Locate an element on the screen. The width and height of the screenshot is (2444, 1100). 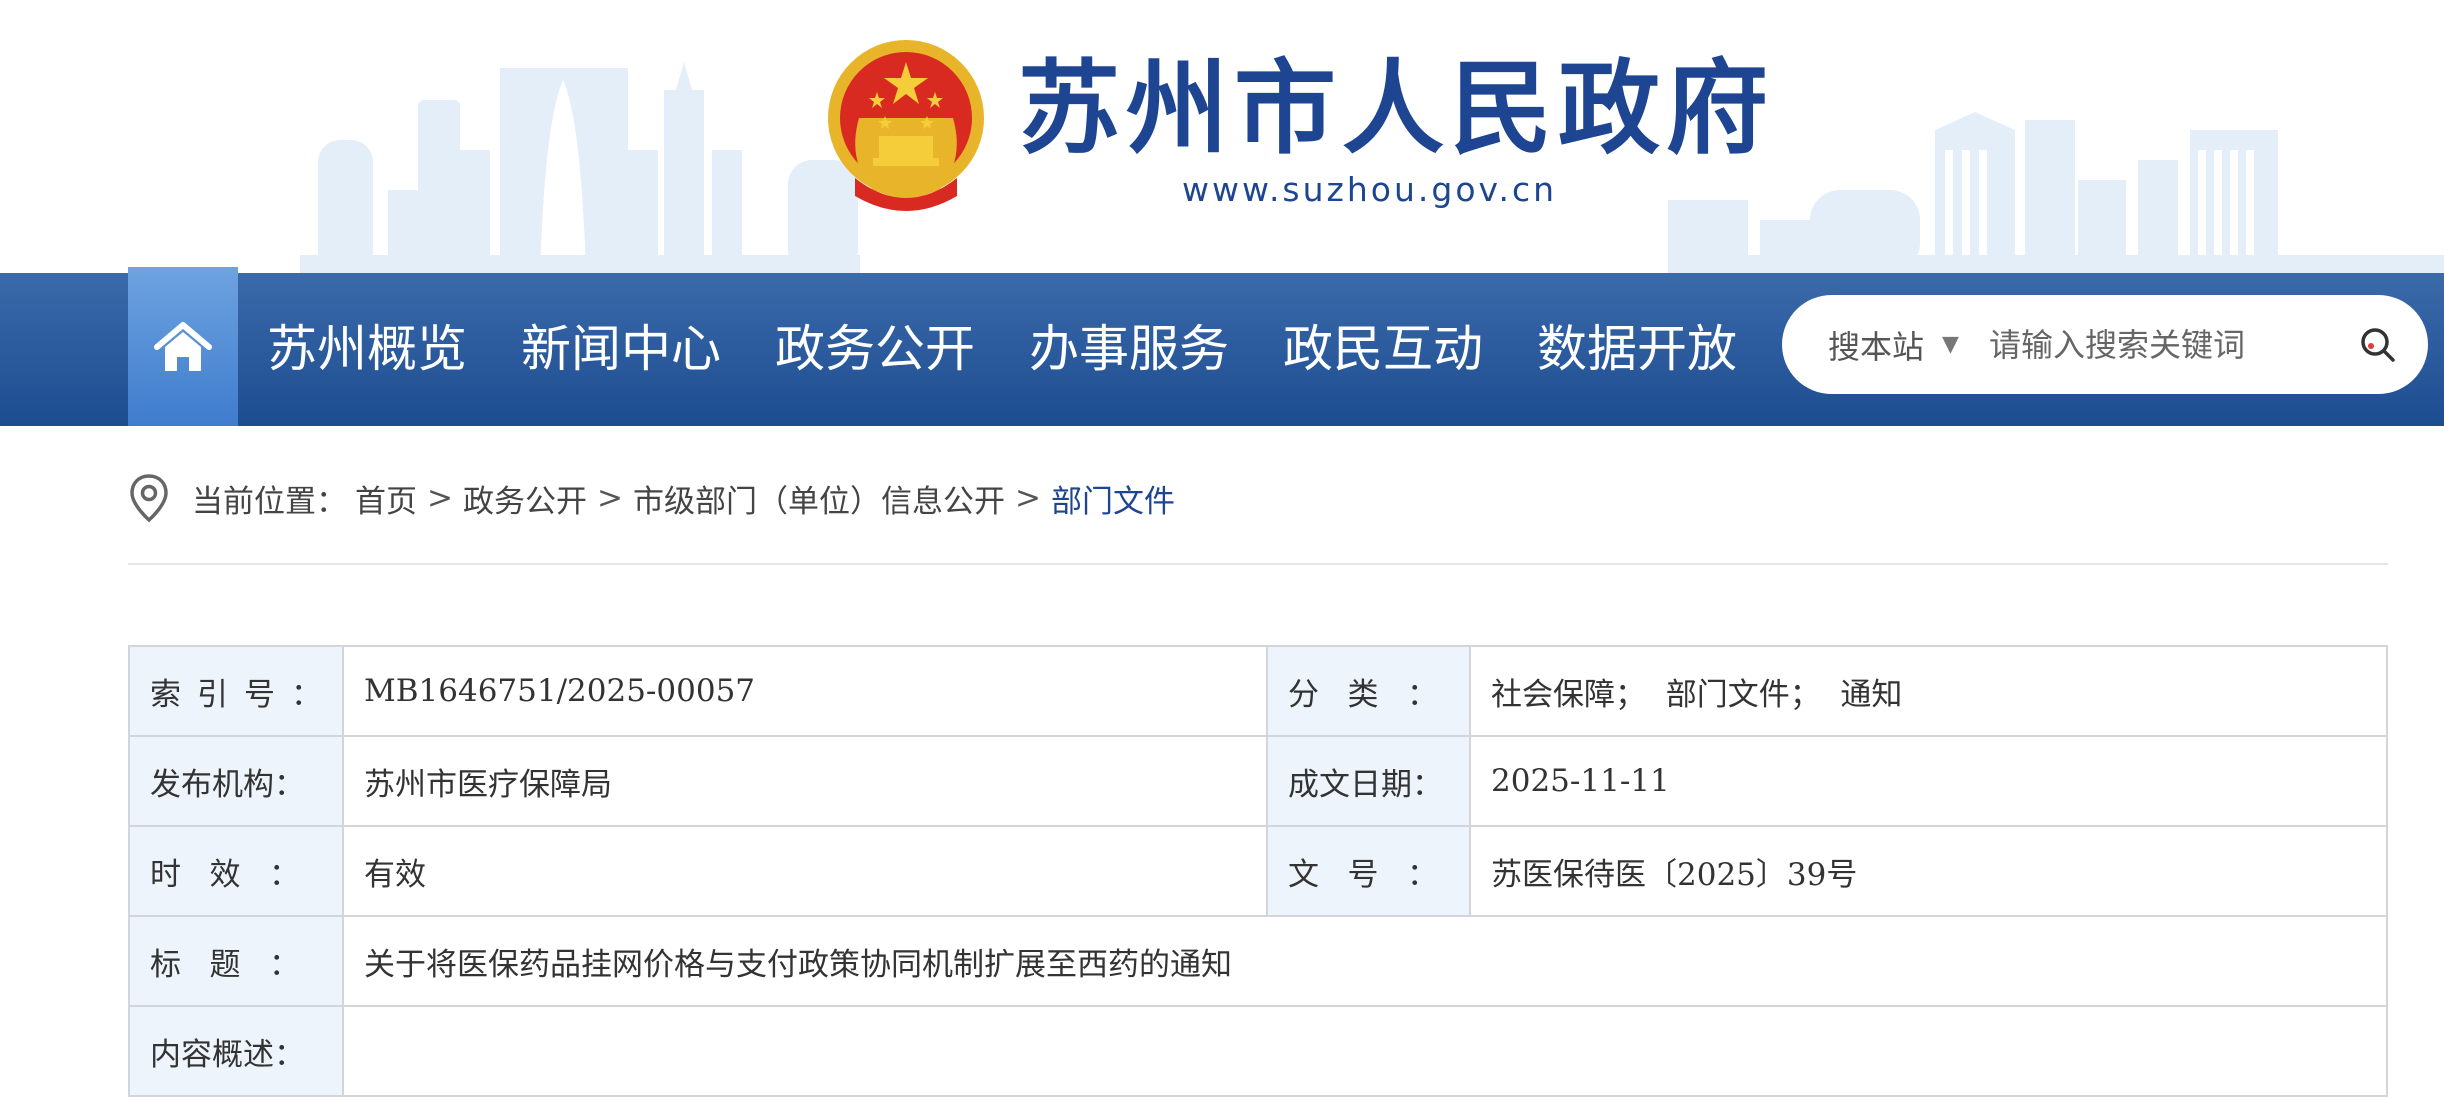
breadcrumb-current: 部门文件 is located at coordinates (1113, 498).